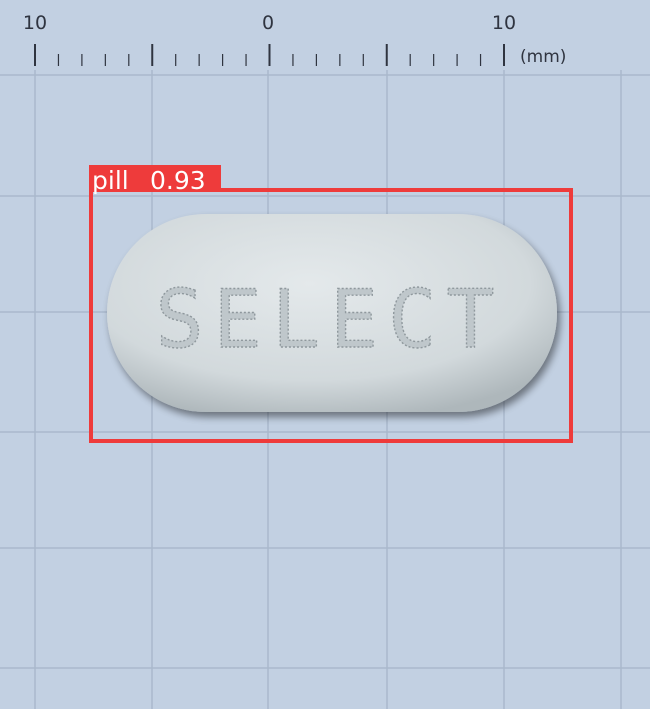 This screenshot has height=709, width=650. I want to click on ruler-label-center: 0, so click(268, 23).